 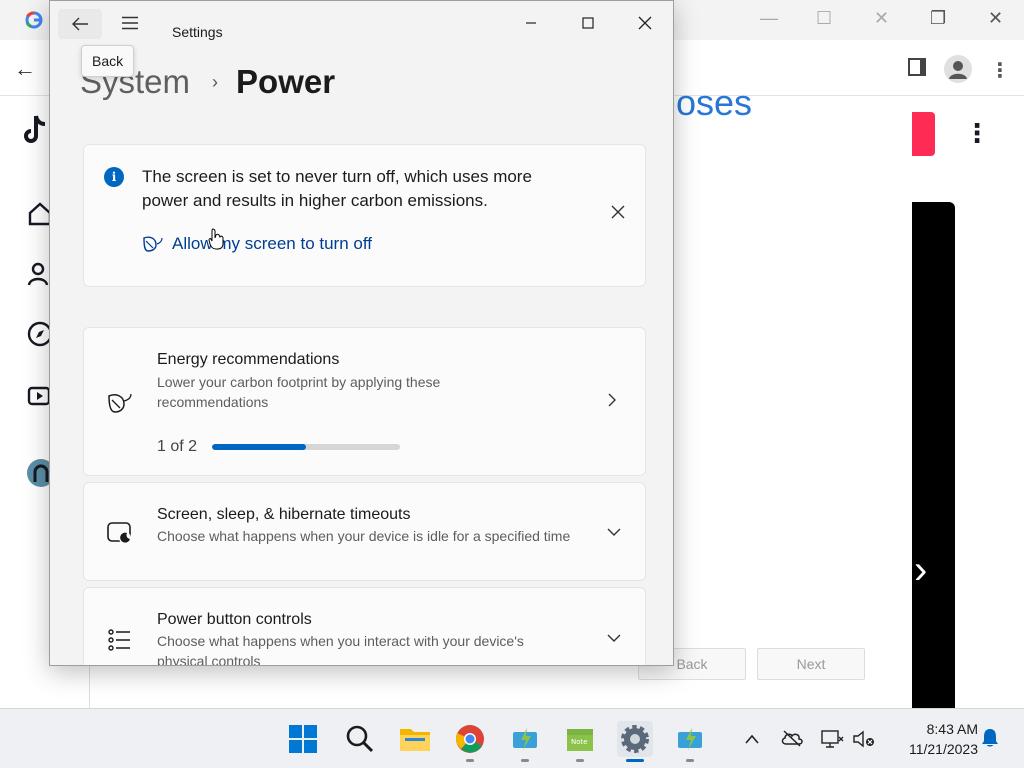 I want to click on notes-app-icon: Note, so click(x=580, y=739).